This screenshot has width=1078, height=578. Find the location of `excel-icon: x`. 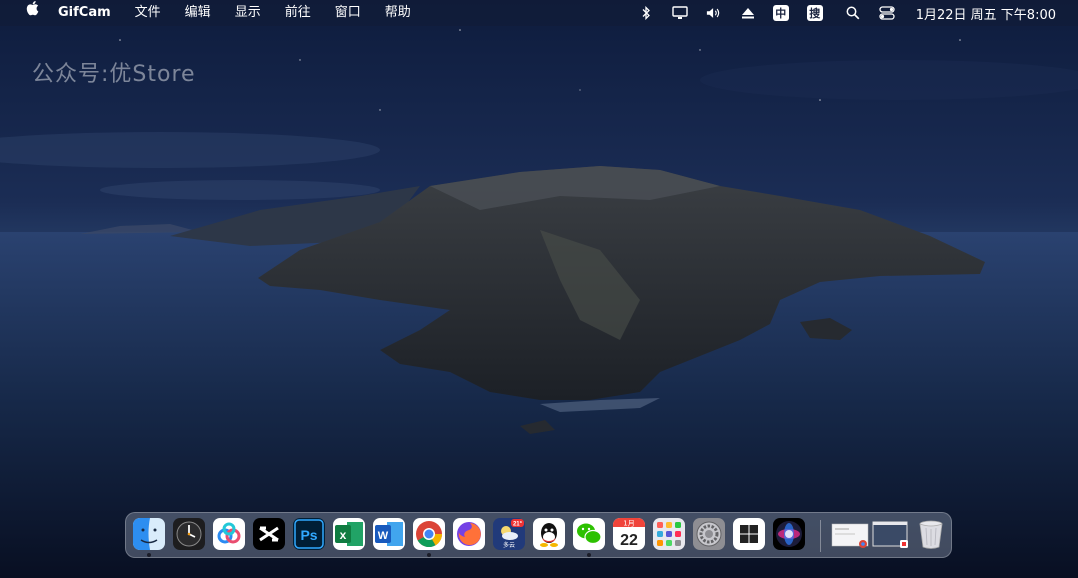

excel-icon: x is located at coordinates (349, 534).